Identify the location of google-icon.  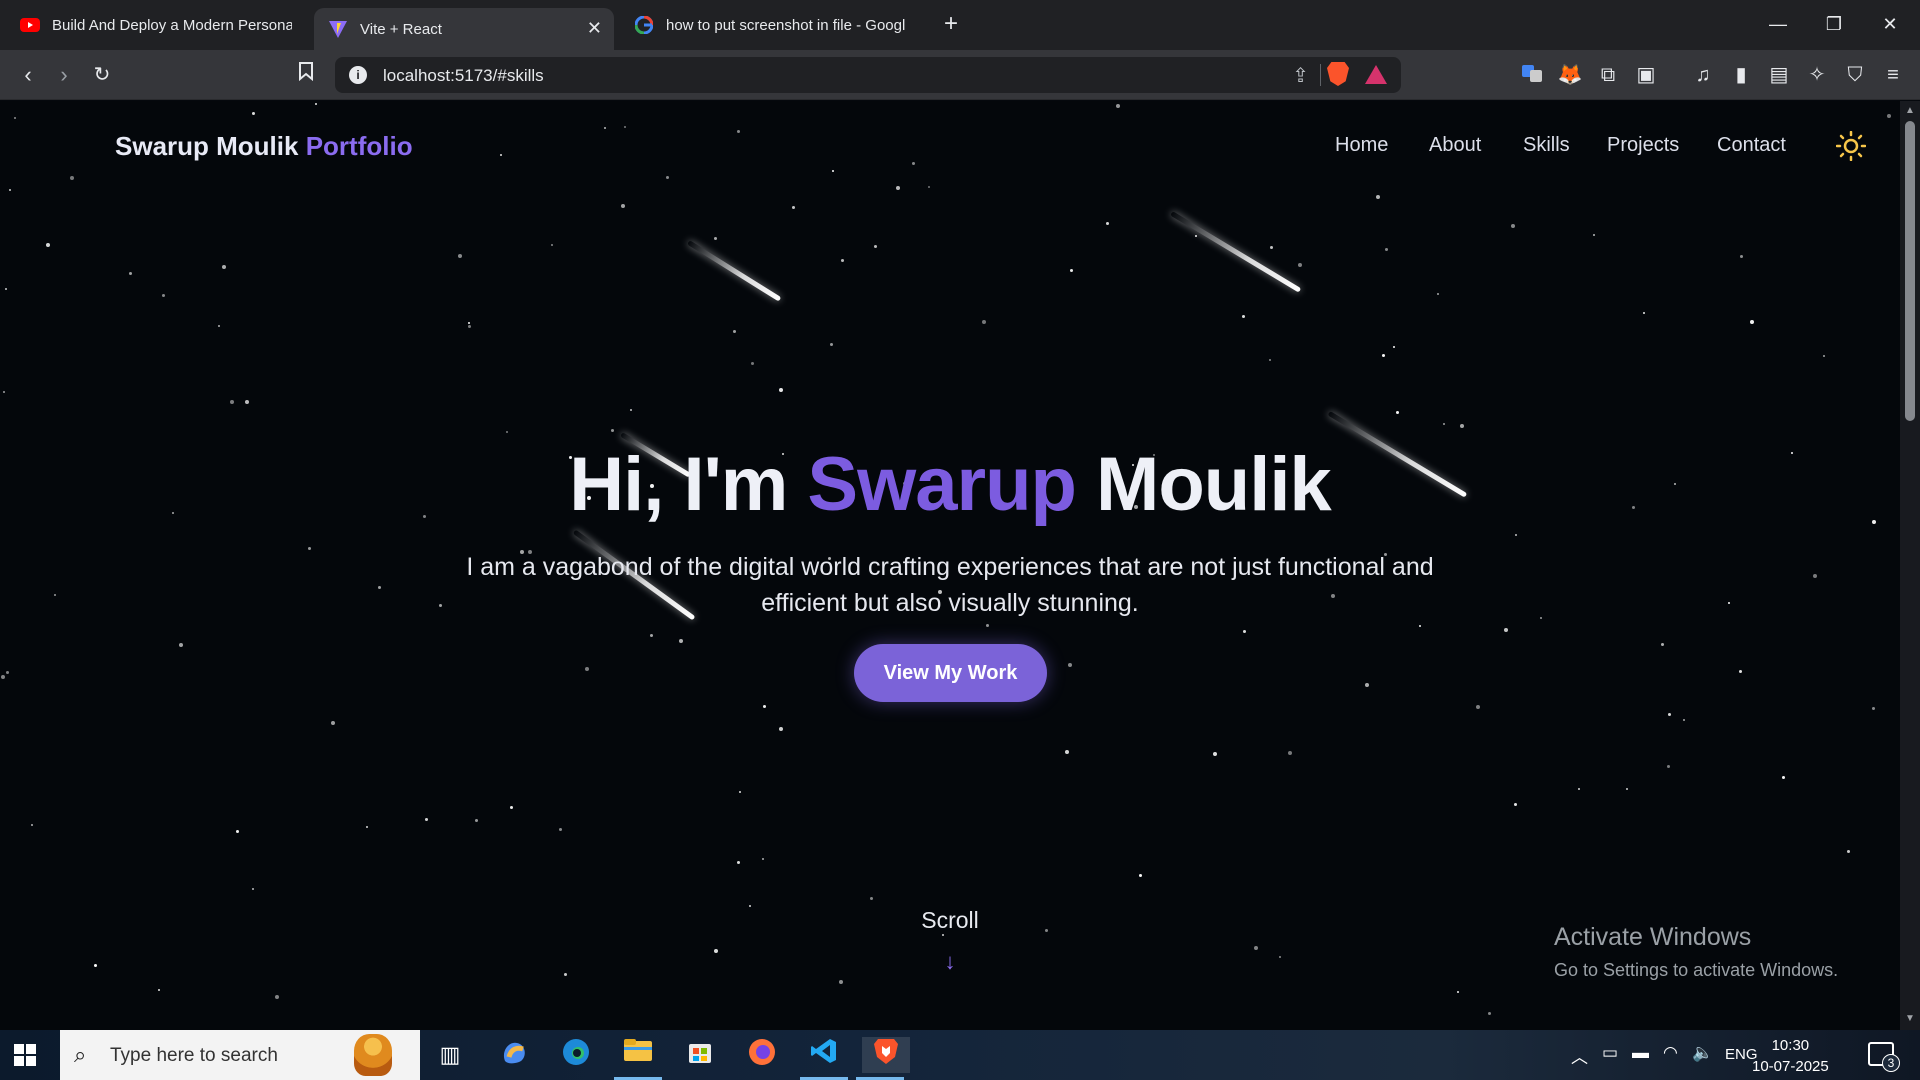
(644, 25).